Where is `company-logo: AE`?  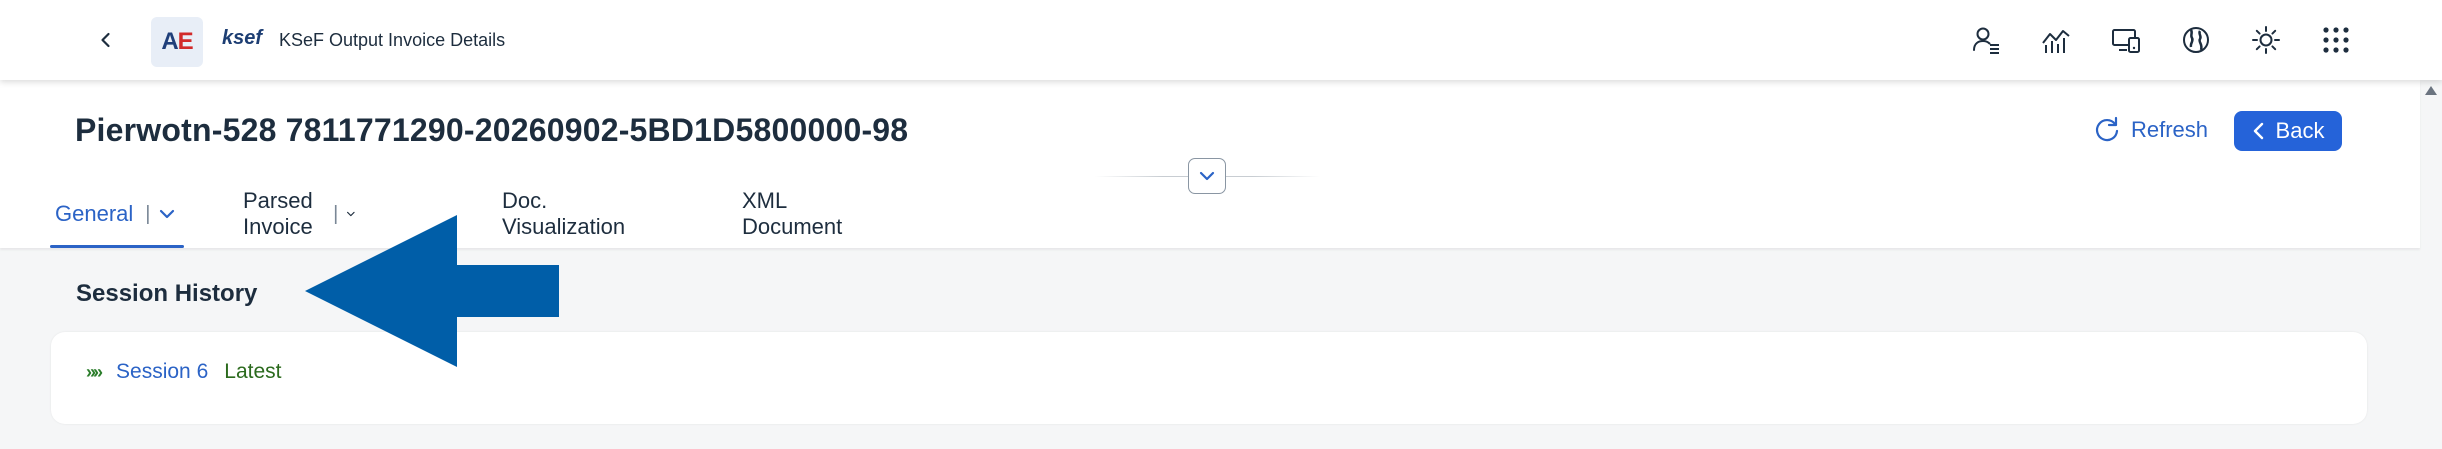
company-logo: AE is located at coordinates (177, 42).